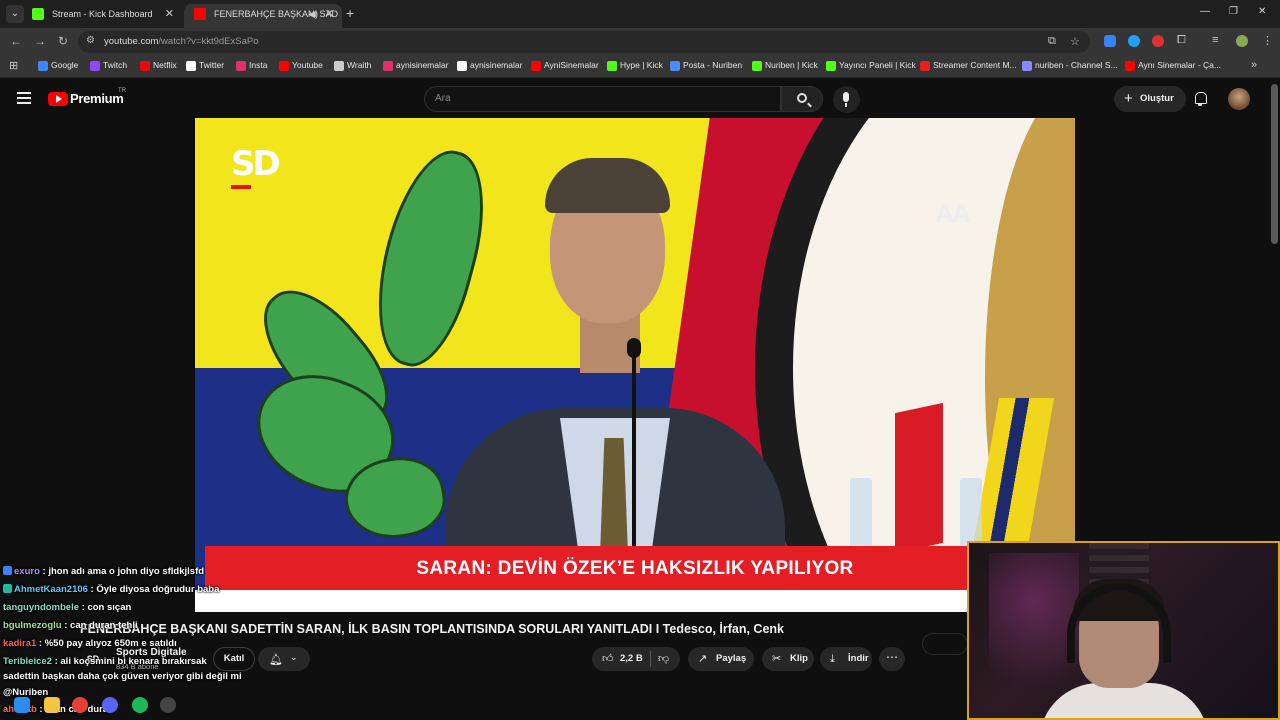  What do you see at coordinates (1239, 99) in the screenshot?
I see `avatar` at bounding box center [1239, 99].